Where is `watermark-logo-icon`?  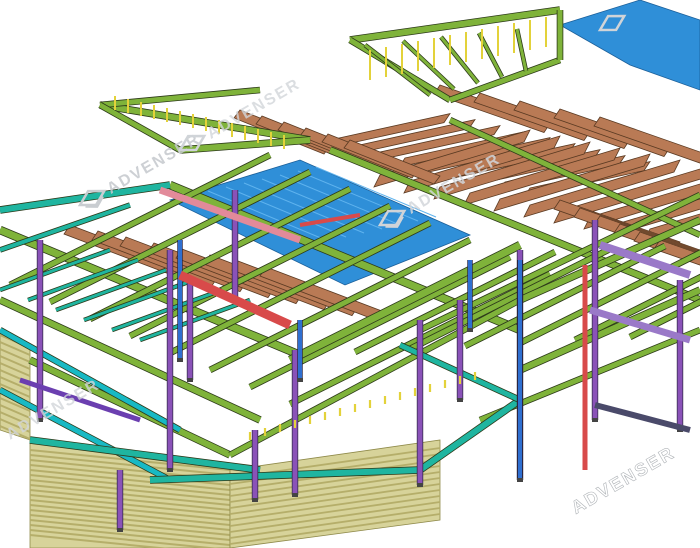
watermark-logo-icon is located at coordinates (557, 519).